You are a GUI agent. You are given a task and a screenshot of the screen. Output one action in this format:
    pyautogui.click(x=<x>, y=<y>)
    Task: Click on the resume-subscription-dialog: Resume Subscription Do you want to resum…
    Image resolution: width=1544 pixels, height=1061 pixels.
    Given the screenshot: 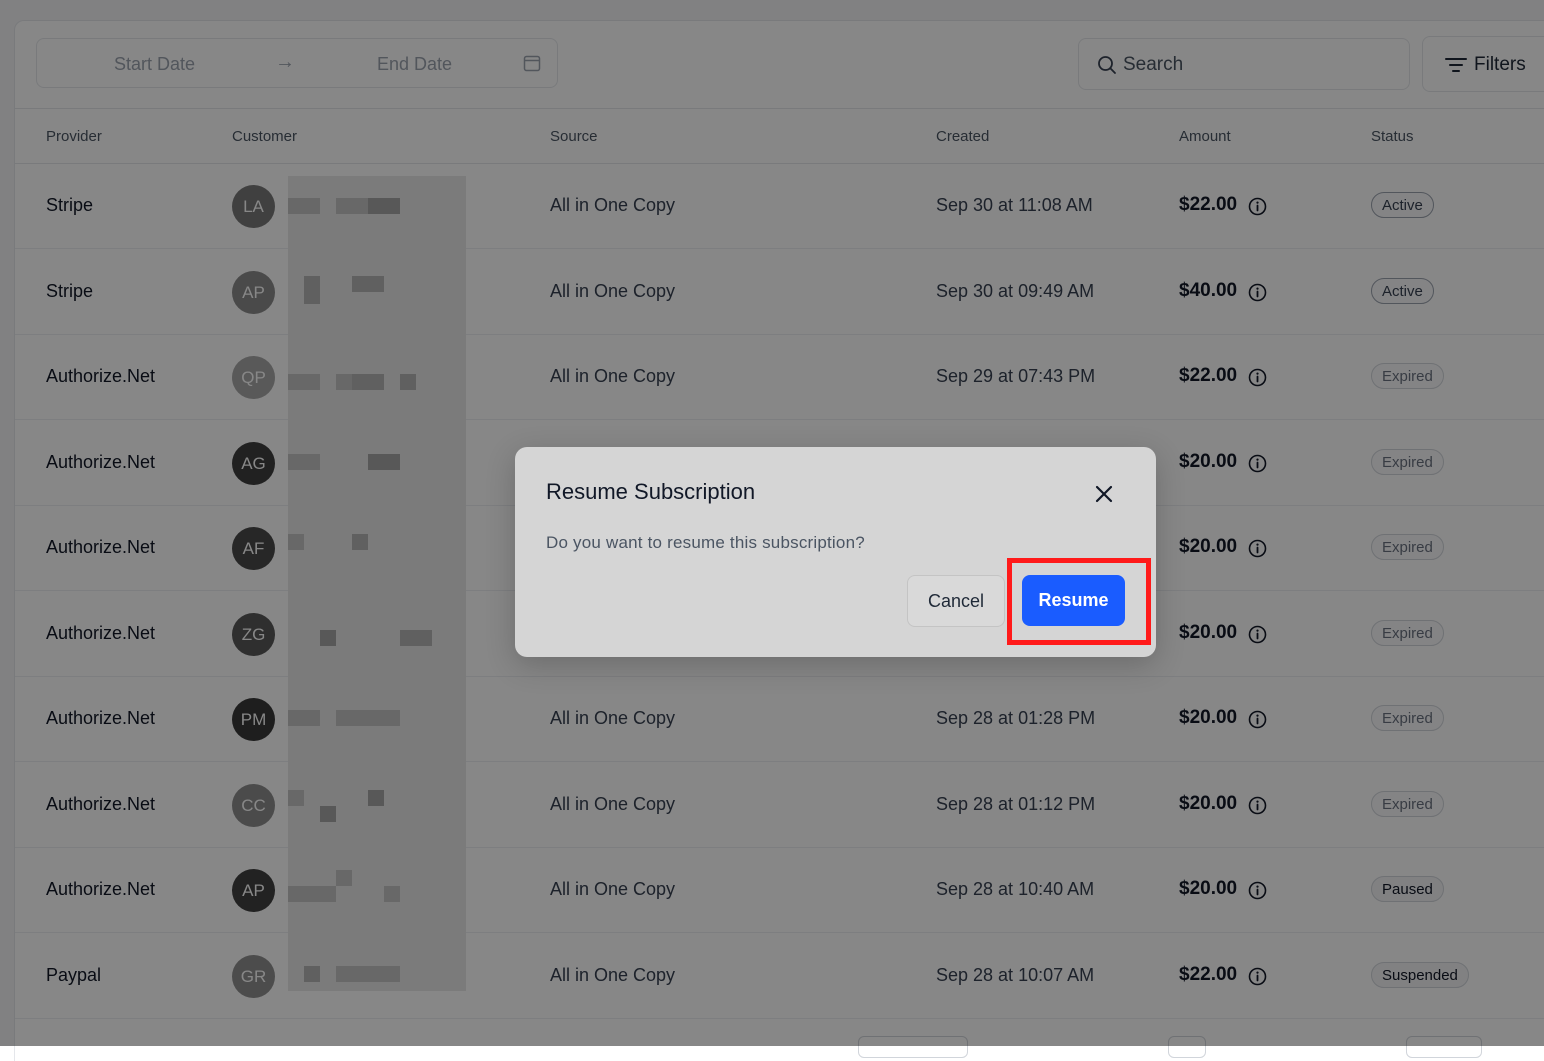 What is the action you would take?
    pyautogui.click(x=835, y=552)
    